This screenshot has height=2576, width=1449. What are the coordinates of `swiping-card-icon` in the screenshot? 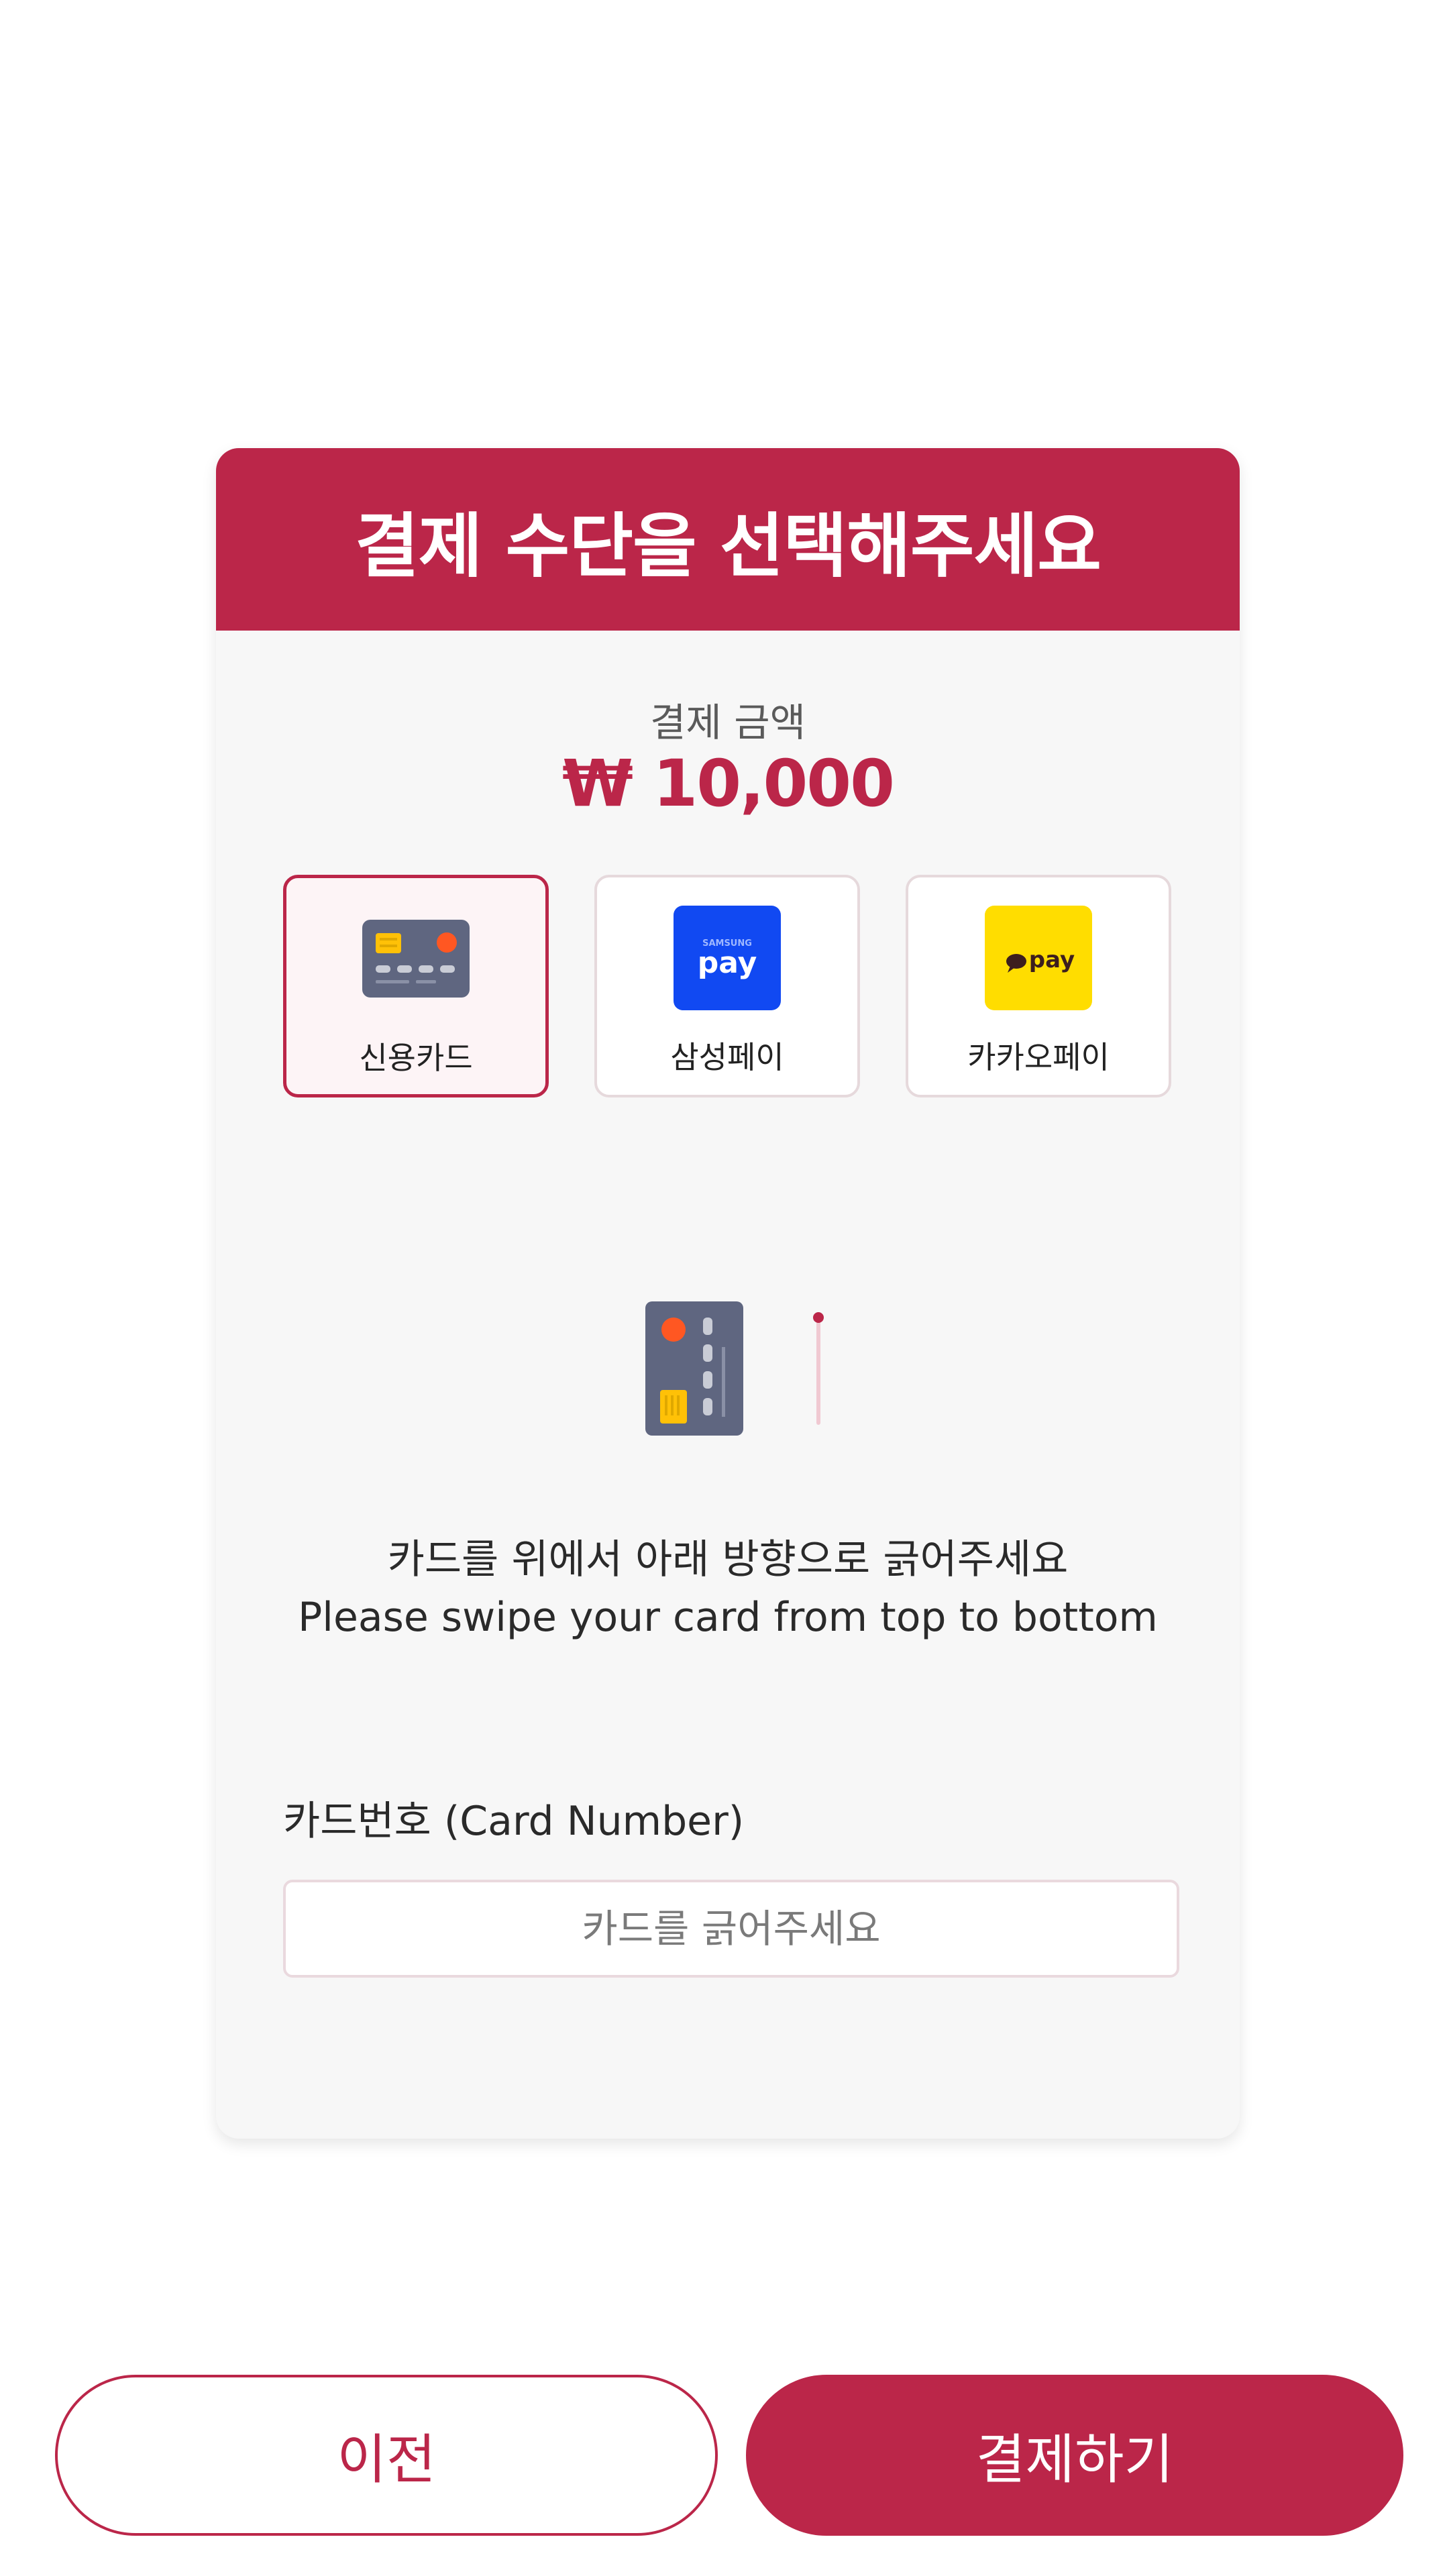 It's located at (694, 1368).